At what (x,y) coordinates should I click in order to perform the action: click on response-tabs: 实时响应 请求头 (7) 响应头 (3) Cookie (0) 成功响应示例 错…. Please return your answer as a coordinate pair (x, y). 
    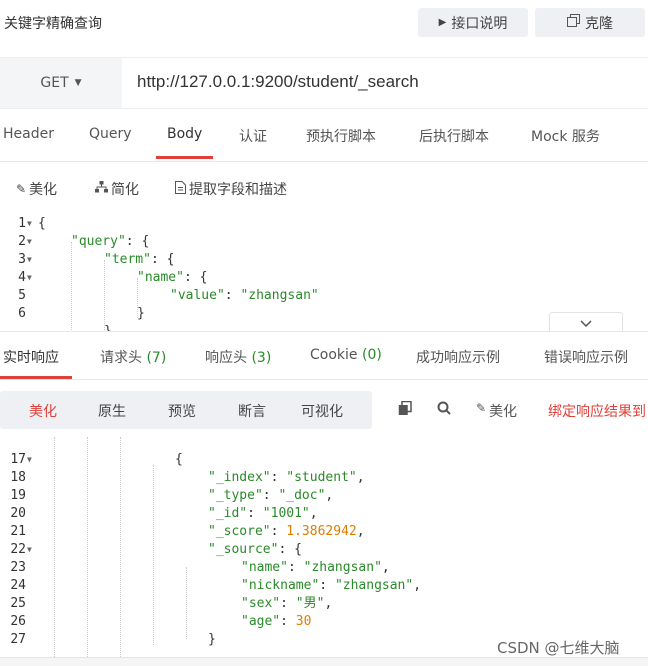
    Looking at the image, I should click on (324, 355).